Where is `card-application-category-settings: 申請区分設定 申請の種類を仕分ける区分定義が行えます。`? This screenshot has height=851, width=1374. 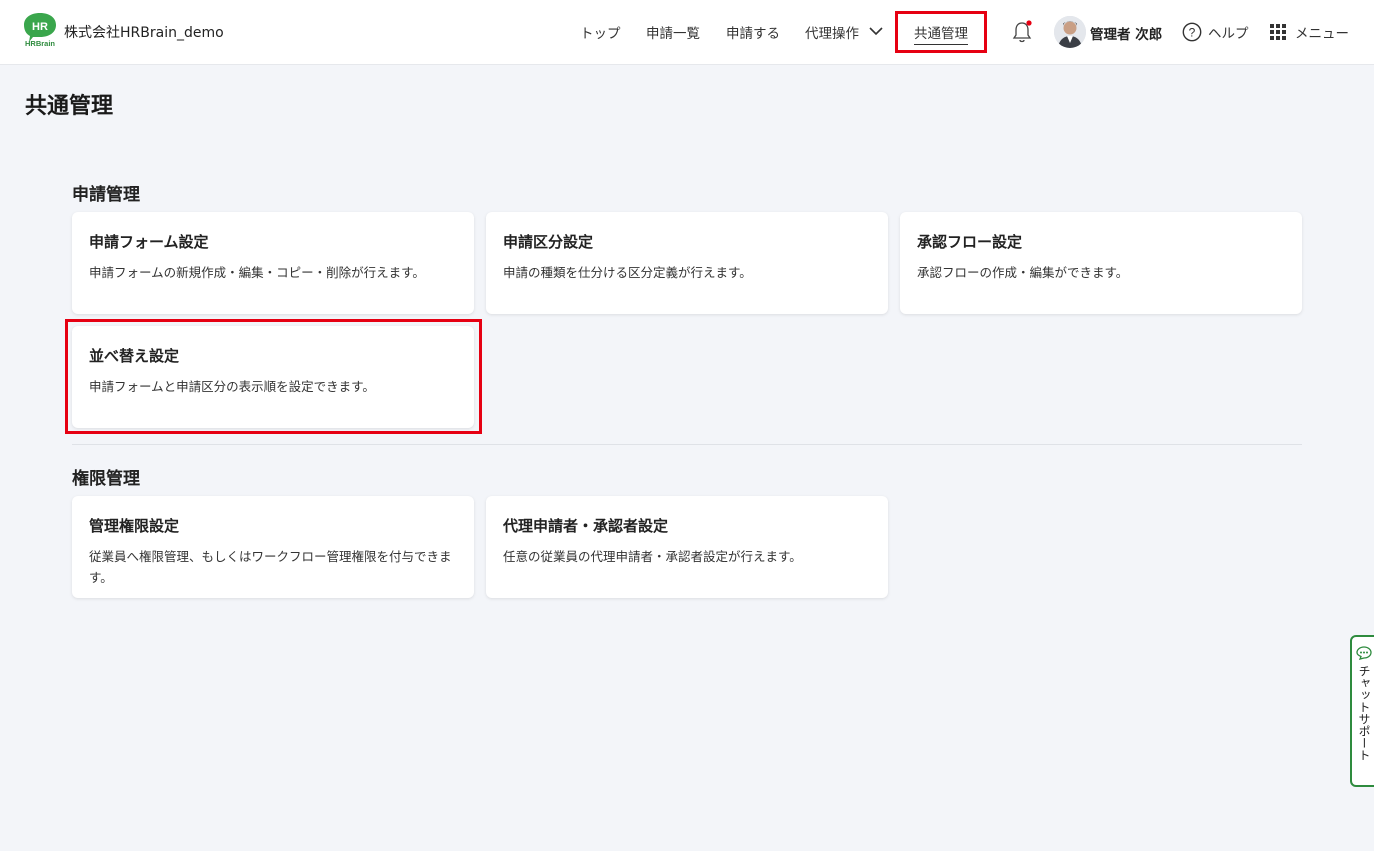 card-application-category-settings: 申請区分設定 申請の種類を仕分ける区分定義が行えます。 is located at coordinates (687, 263).